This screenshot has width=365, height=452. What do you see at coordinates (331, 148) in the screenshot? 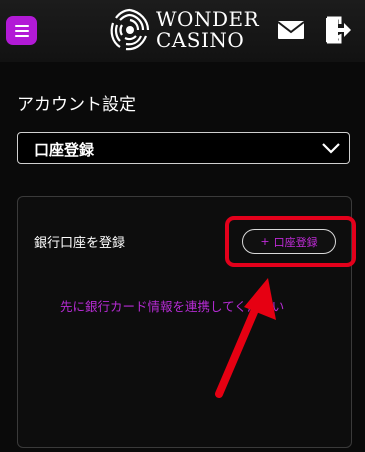
I see `chevron-down-icon` at bounding box center [331, 148].